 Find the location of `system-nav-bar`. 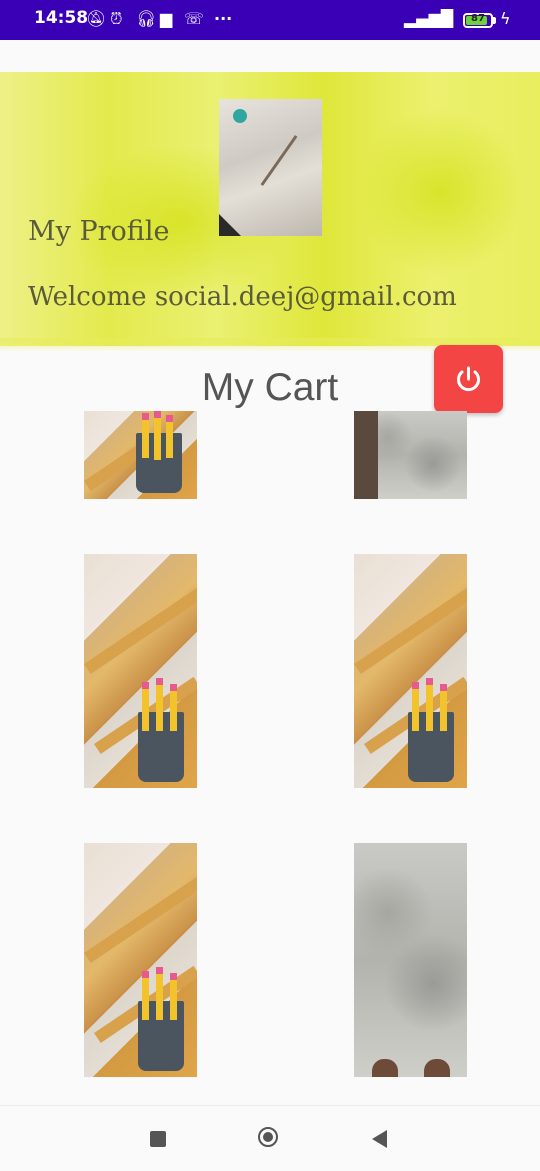

system-nav-bar is located at coordinates (270, 1138).